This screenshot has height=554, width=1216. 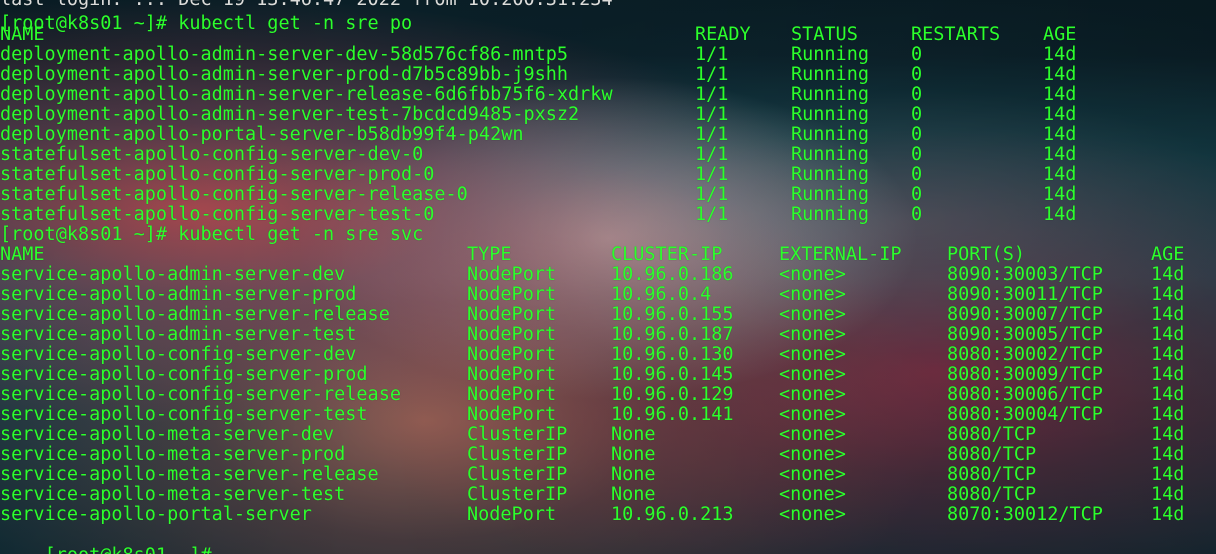 I want to click on pod-name: statefulset-apollo-config-server-test-0, so click(x=217, y=214).